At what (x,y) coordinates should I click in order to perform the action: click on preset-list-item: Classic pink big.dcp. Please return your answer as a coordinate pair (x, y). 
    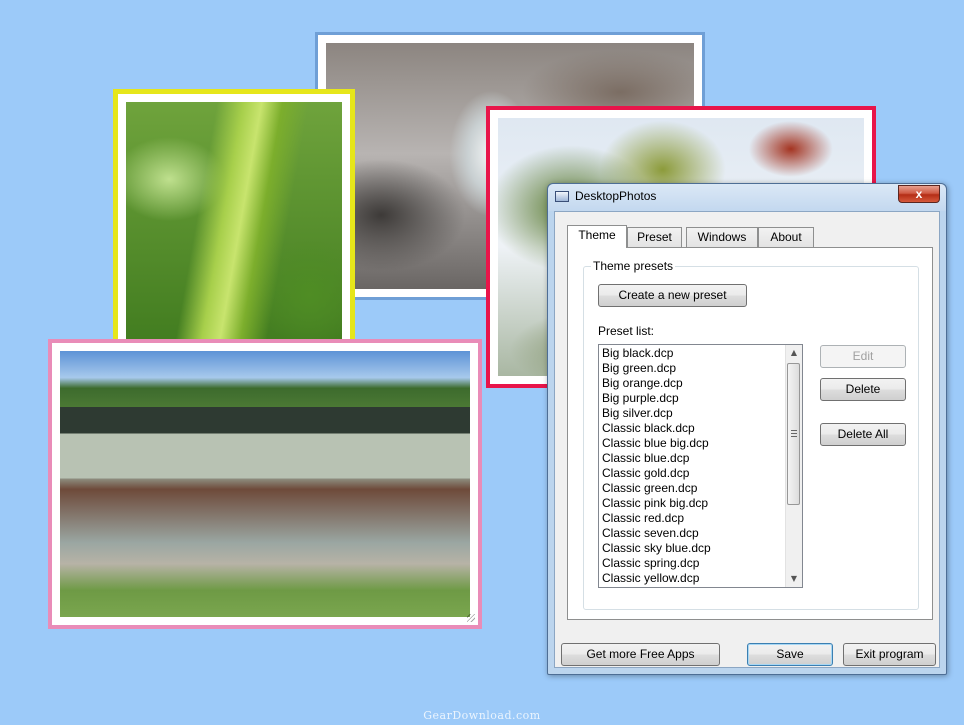
    Looking at the image, I should click on (692, 503).